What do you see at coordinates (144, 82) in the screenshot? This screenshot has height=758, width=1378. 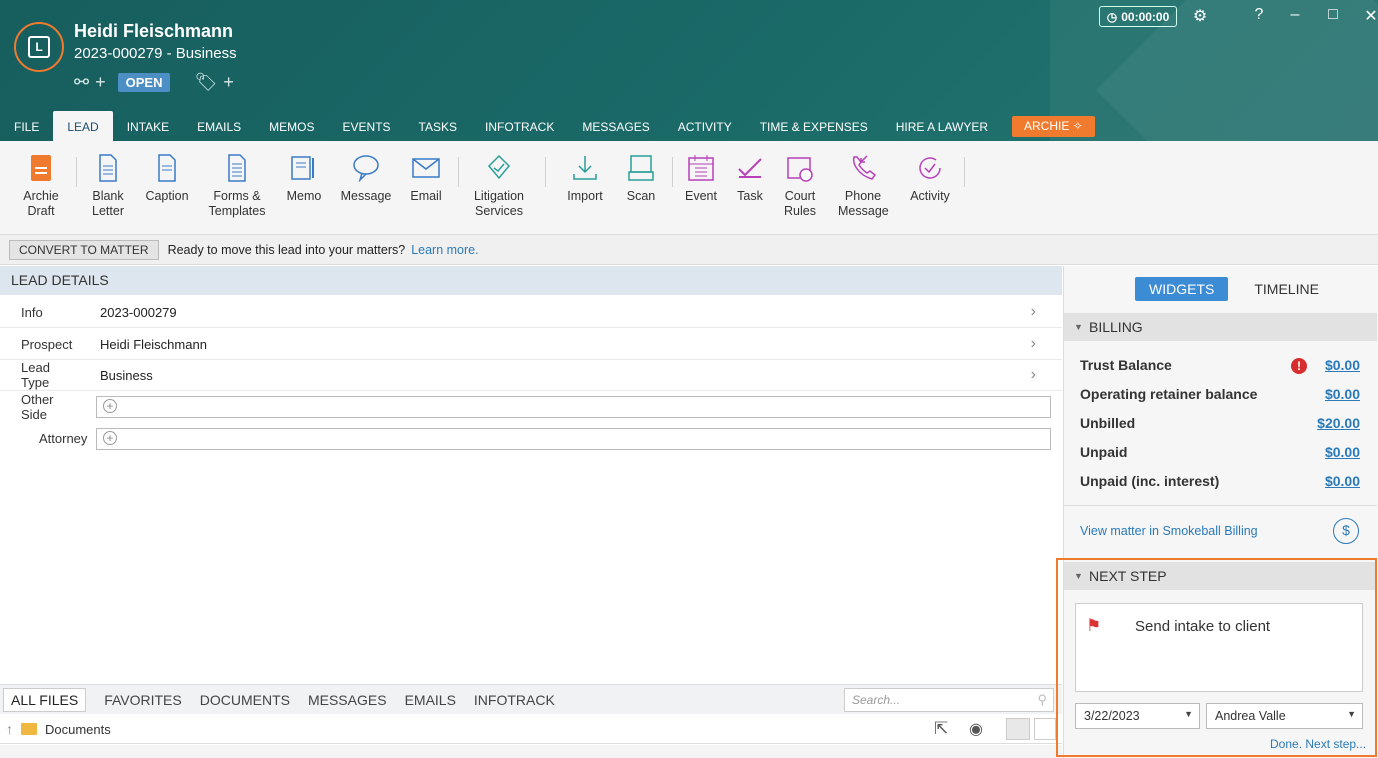 I see `status-badge: OPEN` at bounding box center [144, 82].